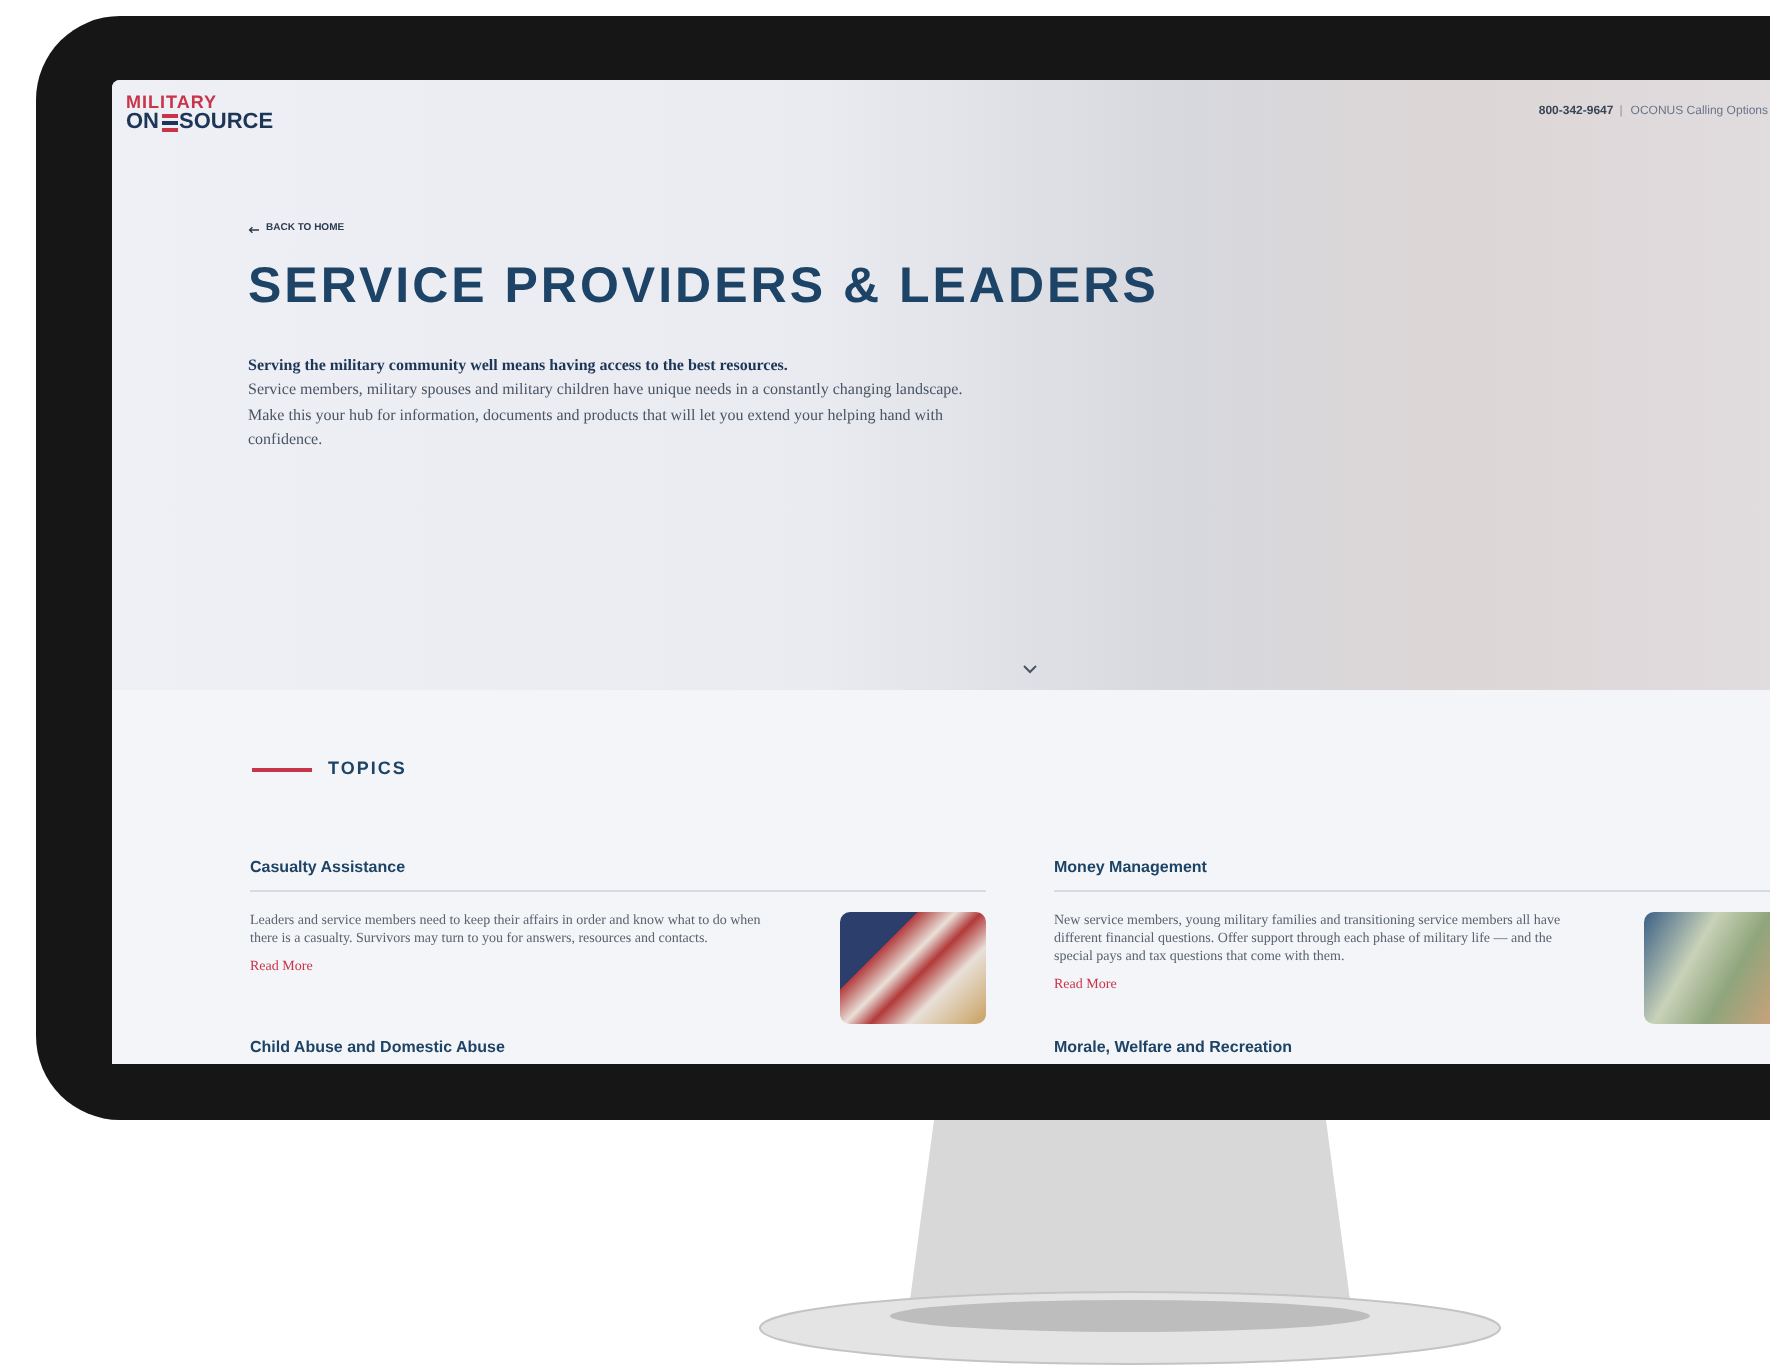 The height and width of the screenshot is (1372, 1770). I want to click on topic-title-link: Money Management, so click(1130, 867).